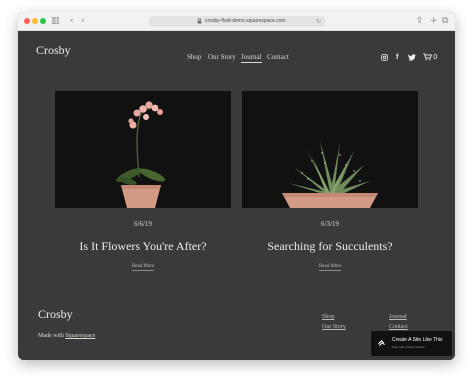  What do you see at coordinates (83, 21) in the screenshot?
I see `forward-icon: ›` at bounding box center [83, 21].